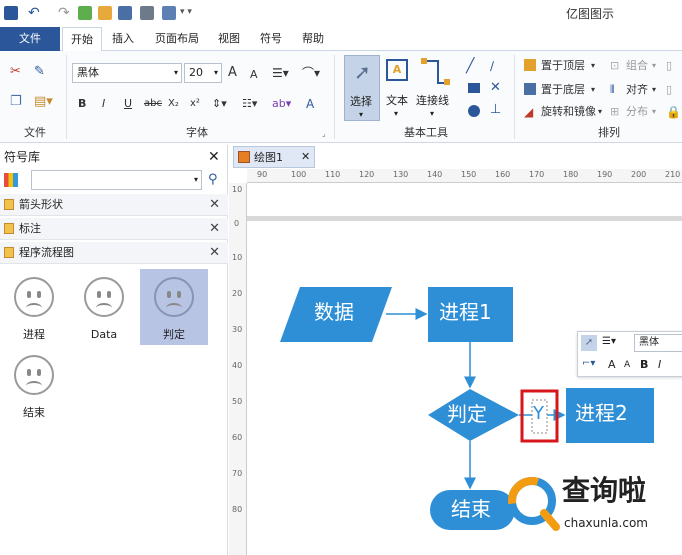 The width and height of the screenshot is (682, 555). Describe the element at coordinates (313, 39) in the screenshot. I see `menu-help: 帮助` at that location.